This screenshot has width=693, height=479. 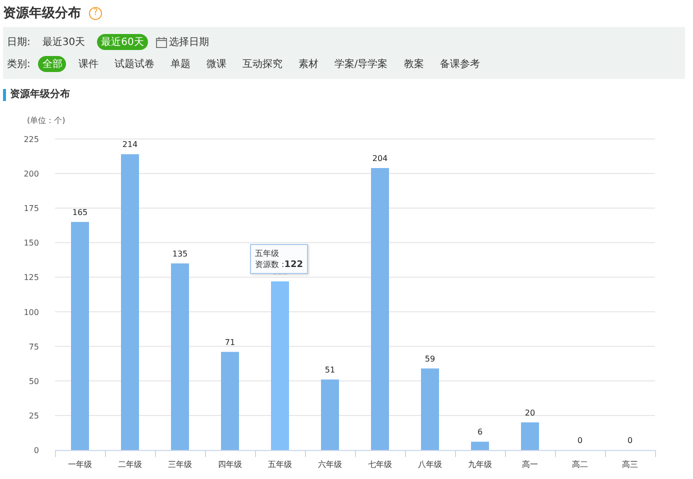 I want to click on data-label: 71, so click(x=230, y=342).